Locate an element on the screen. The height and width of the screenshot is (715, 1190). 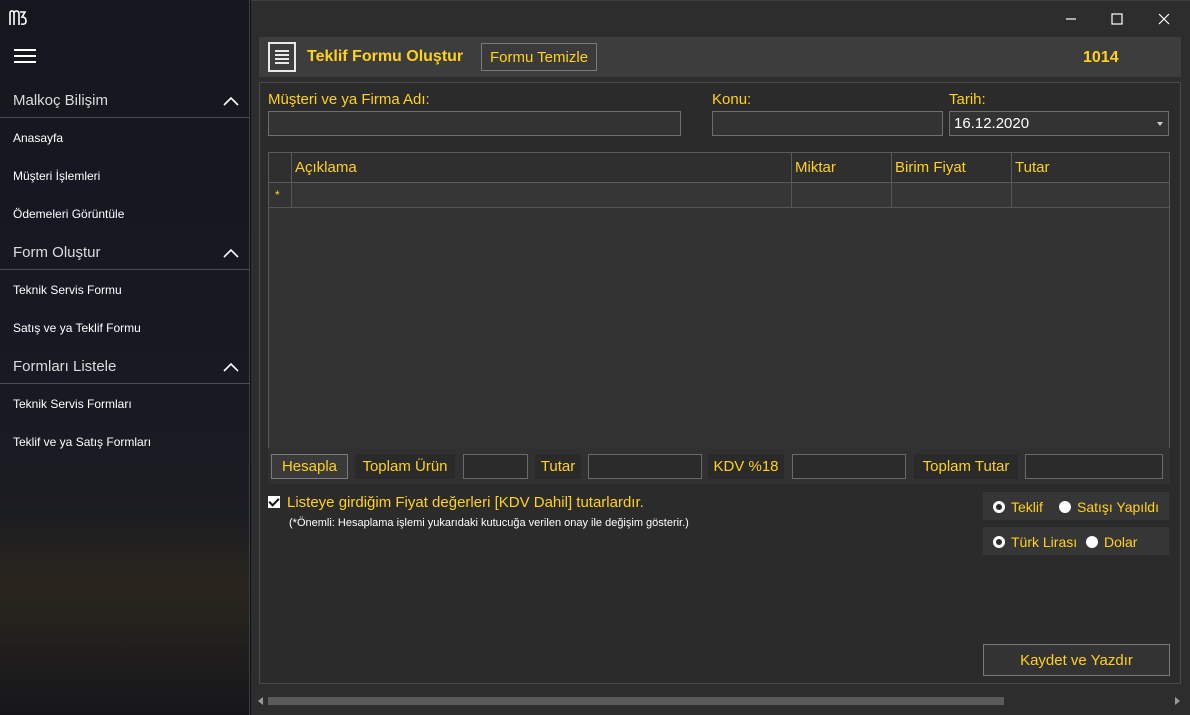
vat-included-checkbox is located at coordinates (274, 502).